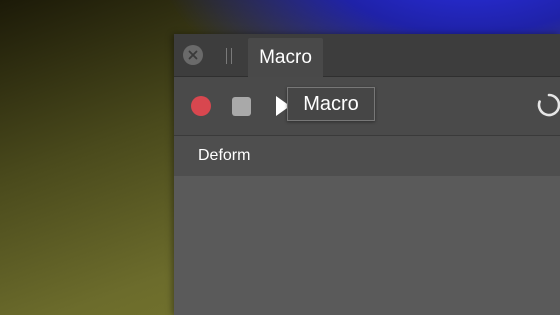  Describe the element at coordinates (241, 106) in the screenshot. I see `stop-icon` at that location.